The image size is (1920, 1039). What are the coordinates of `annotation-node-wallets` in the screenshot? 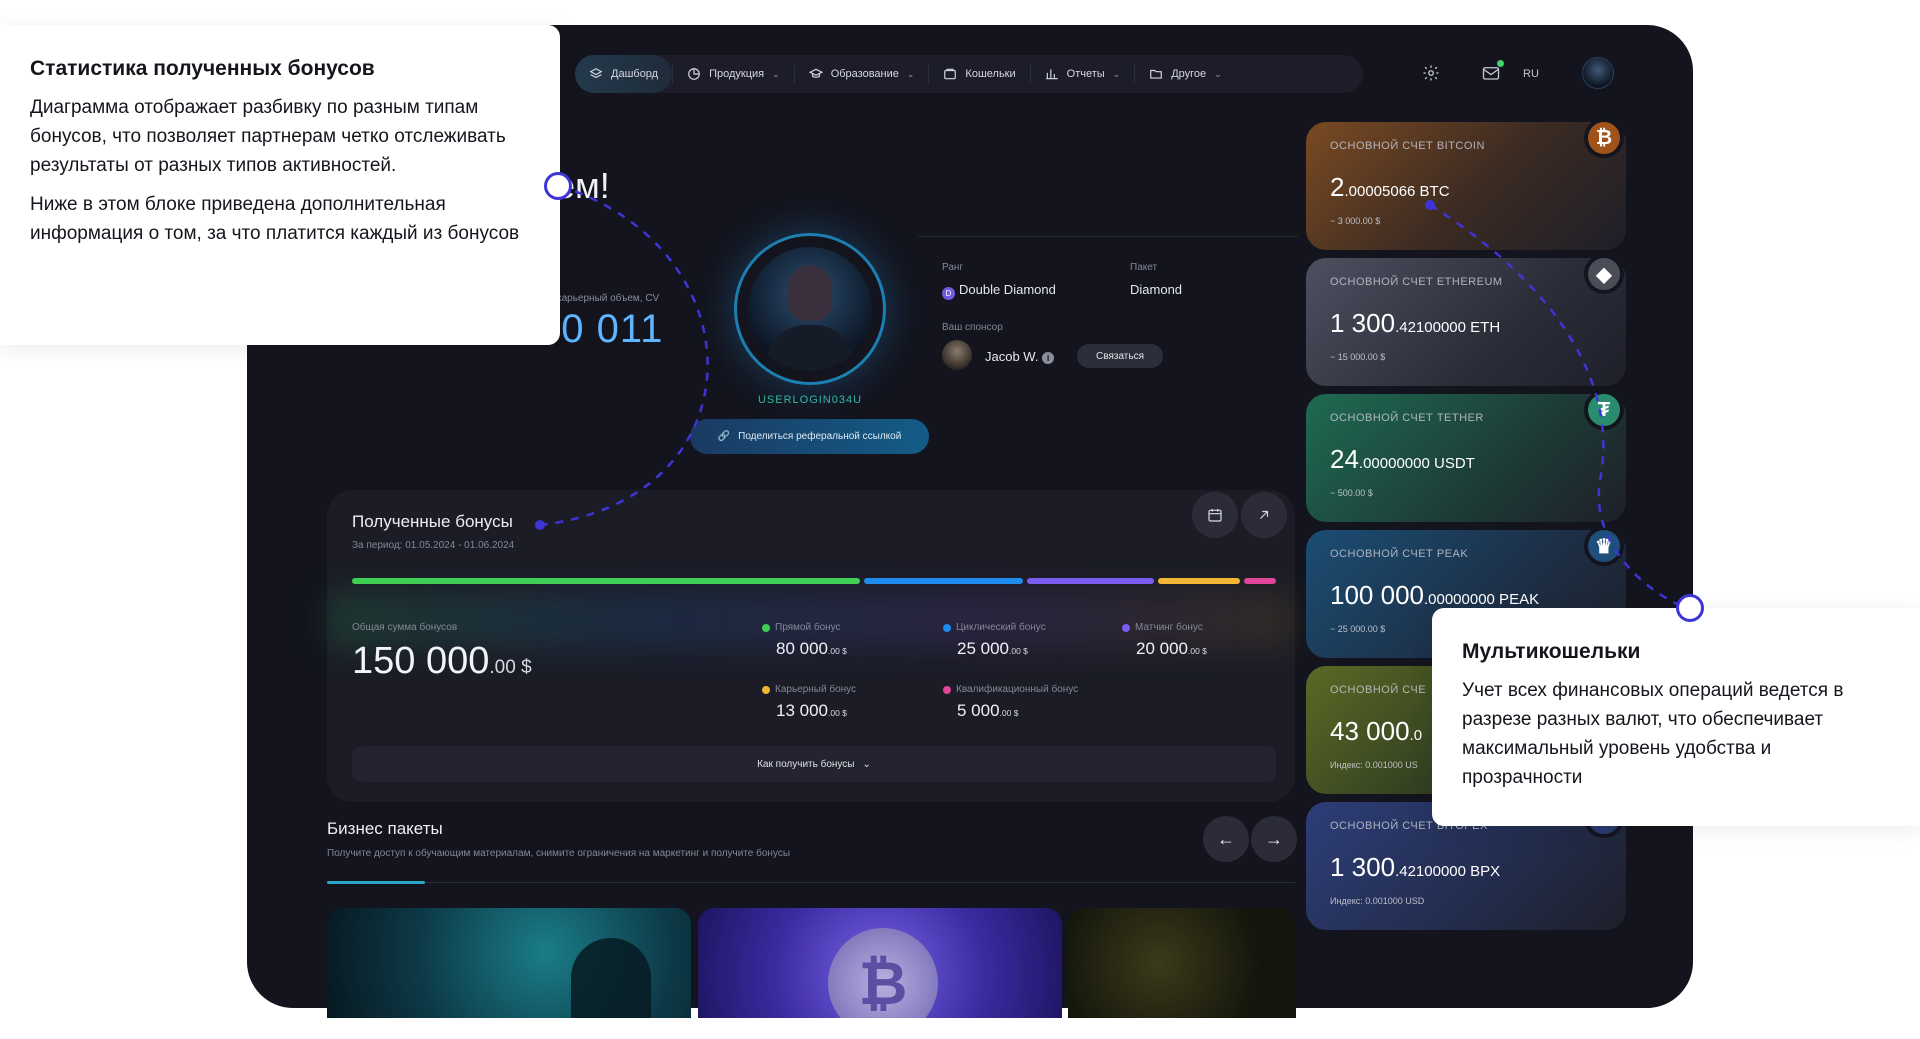 It's located at (1690, 608).